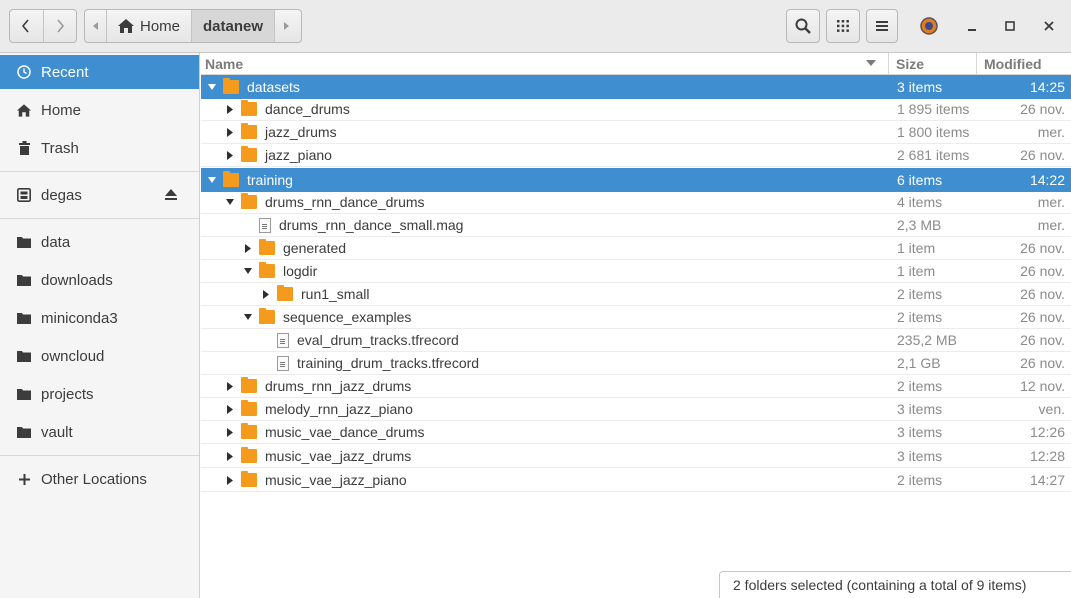  I want to click on sidebar-item-home: Home, so click(99, 110).